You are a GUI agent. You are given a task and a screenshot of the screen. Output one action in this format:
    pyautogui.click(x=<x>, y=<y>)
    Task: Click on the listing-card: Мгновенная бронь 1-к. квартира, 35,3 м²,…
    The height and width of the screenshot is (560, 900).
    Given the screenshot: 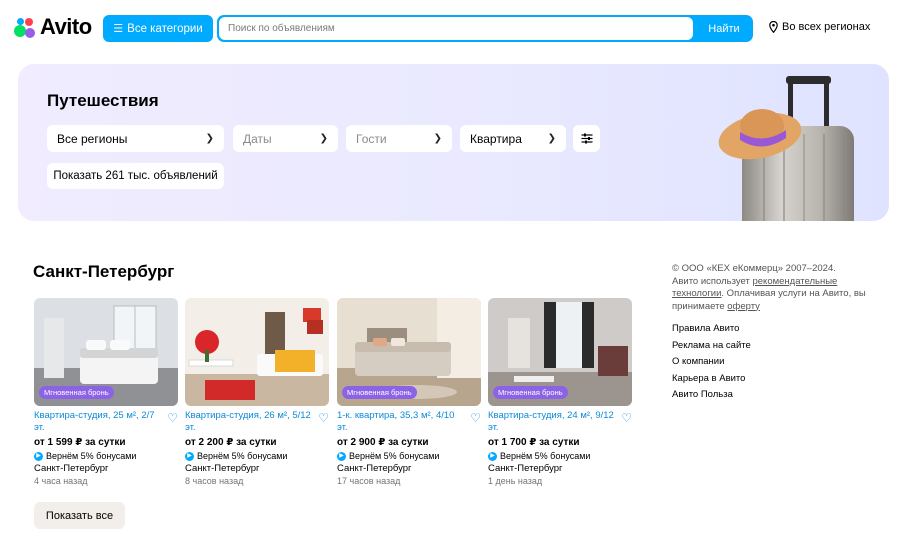 What is the action you would take?
    pyautogui.click(x=409, y=392)
    